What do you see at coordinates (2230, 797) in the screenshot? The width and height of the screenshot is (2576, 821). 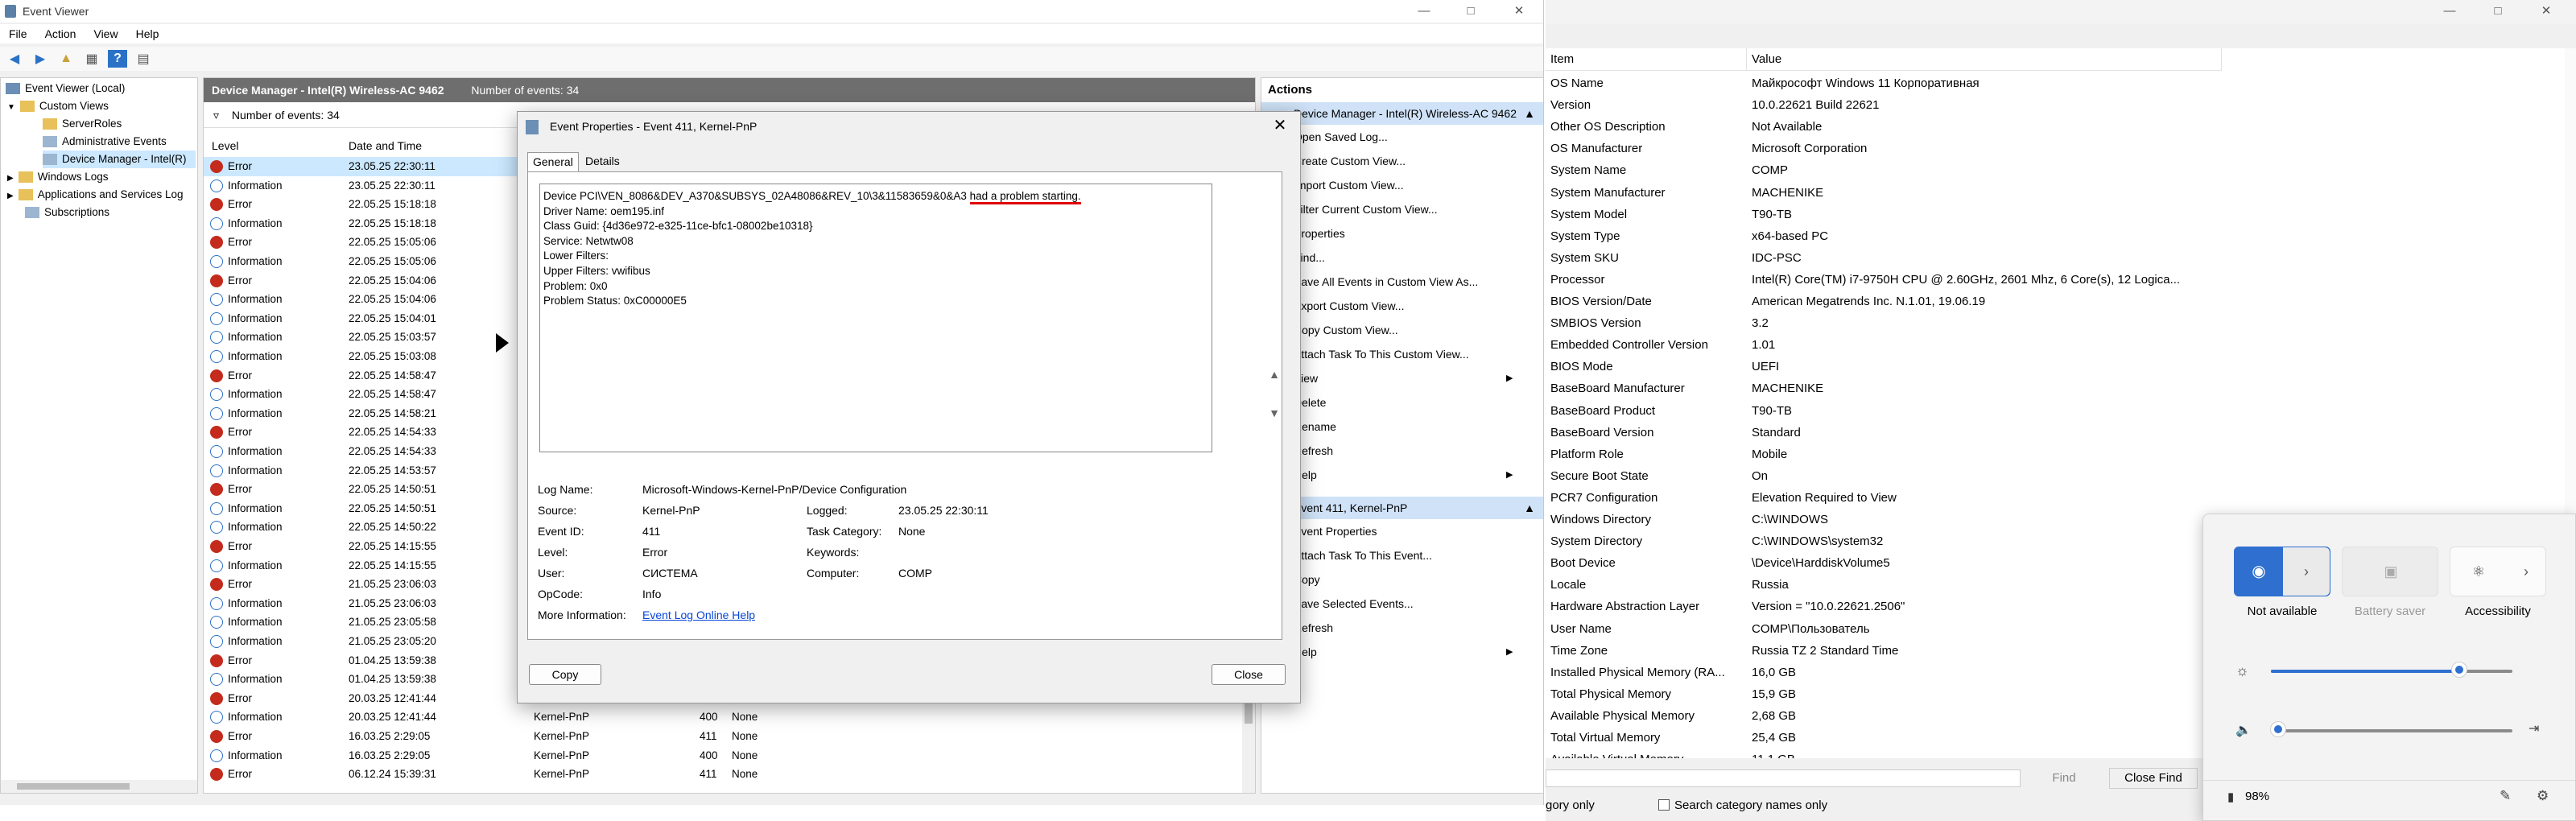 I see `battery-icon: ▮` at bounding box center [2230, 797].